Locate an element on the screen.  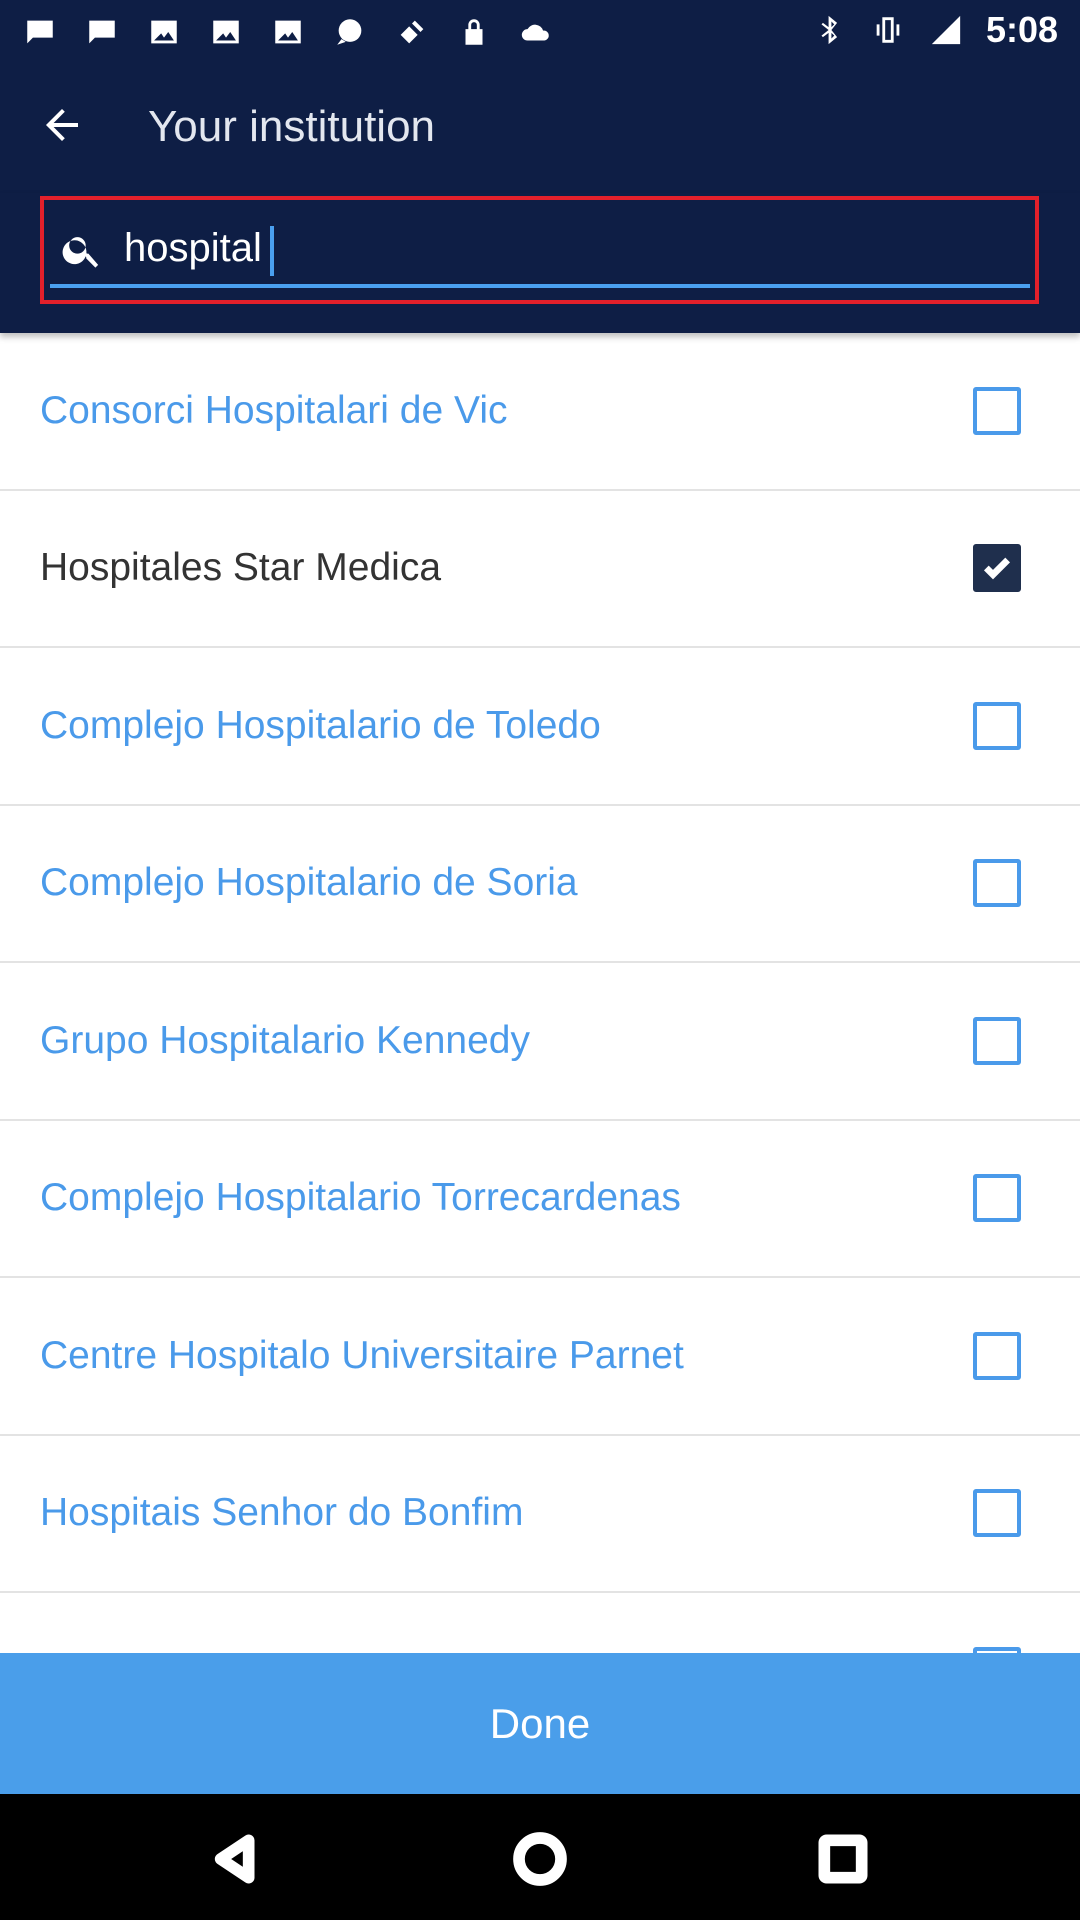
list-item: Complejo Hospitalario de Toledo is located at coordinates (540, 727).